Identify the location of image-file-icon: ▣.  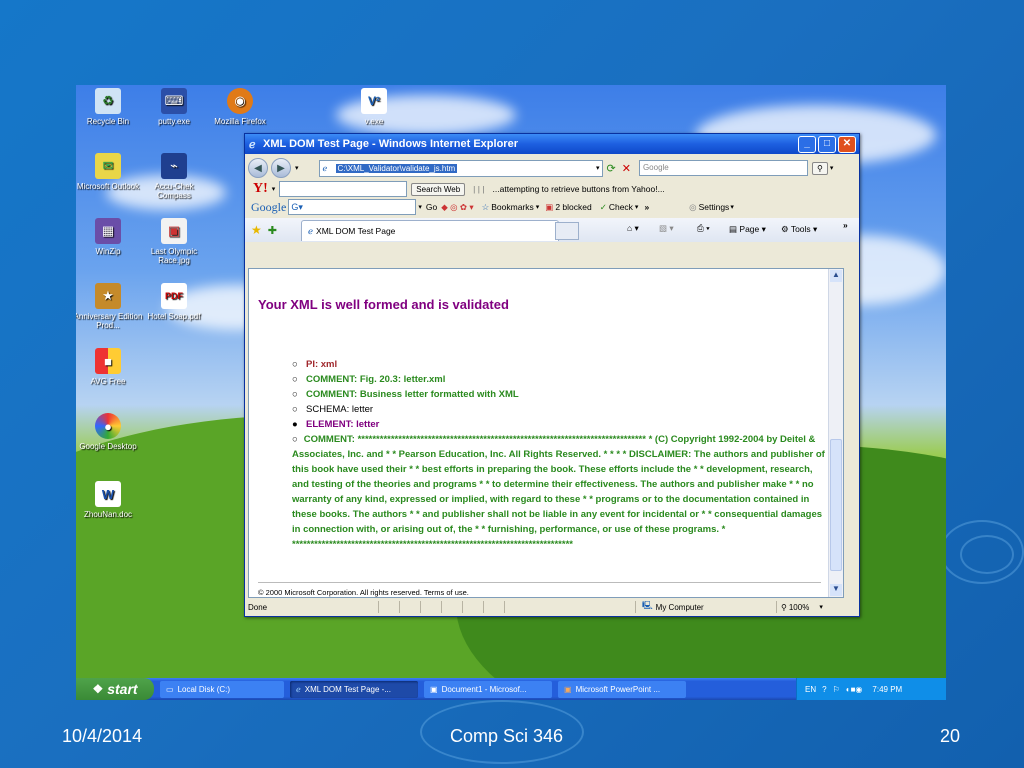
(174, 231).